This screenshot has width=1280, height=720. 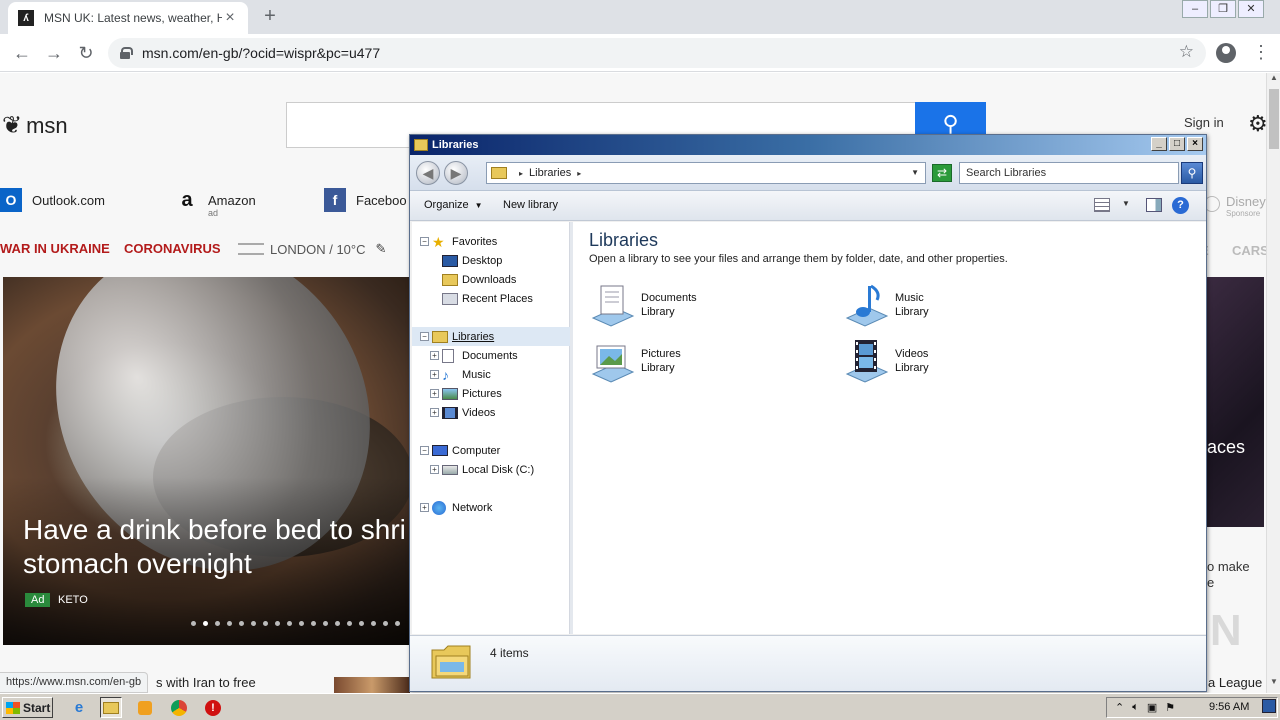 What do you see at coordinates (312, 249) in the screenshot?
I see `weather-widget: LONDON / 10°C ✎` at bounding box center [312, 249].